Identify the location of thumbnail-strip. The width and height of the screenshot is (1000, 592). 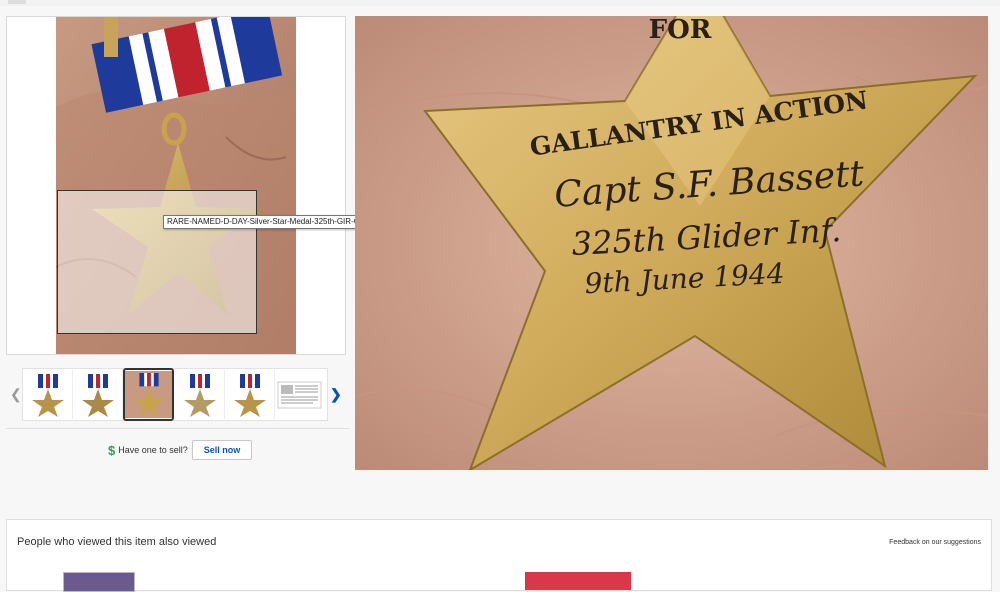
(175, 394).